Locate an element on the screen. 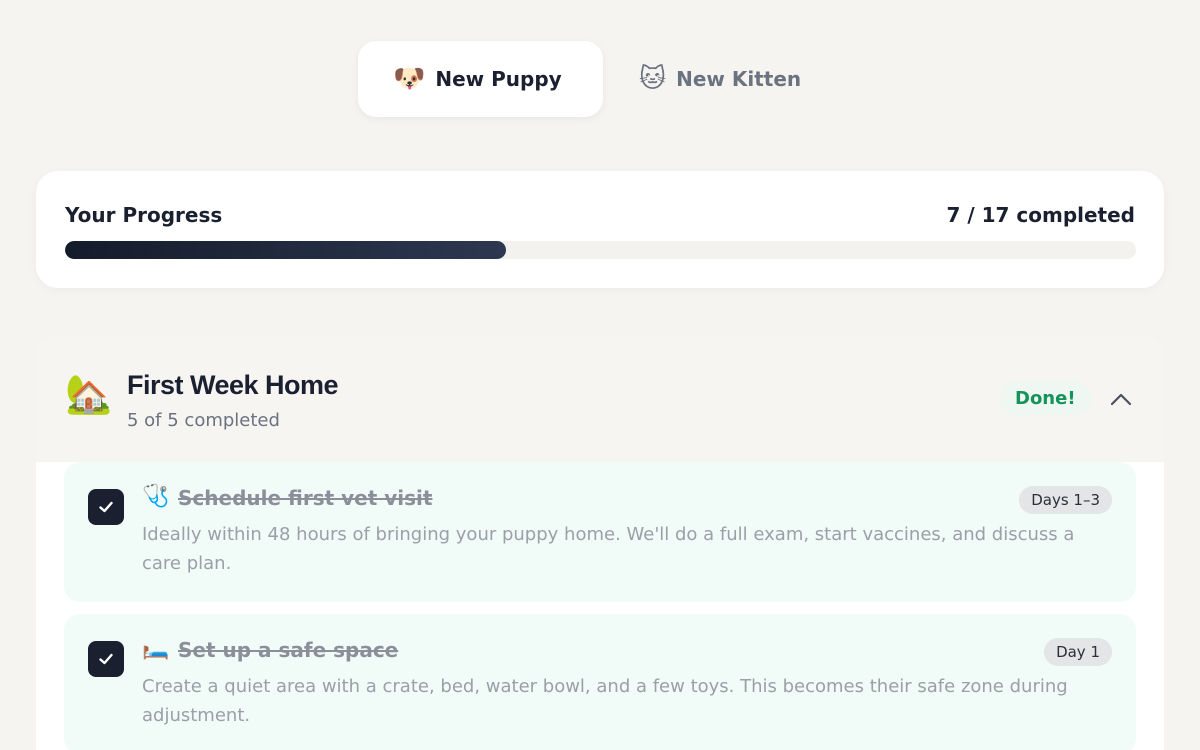 The width and height of the screenshot is (1200, 750). chevron-up-icon is located at coordinates (1121, 399).